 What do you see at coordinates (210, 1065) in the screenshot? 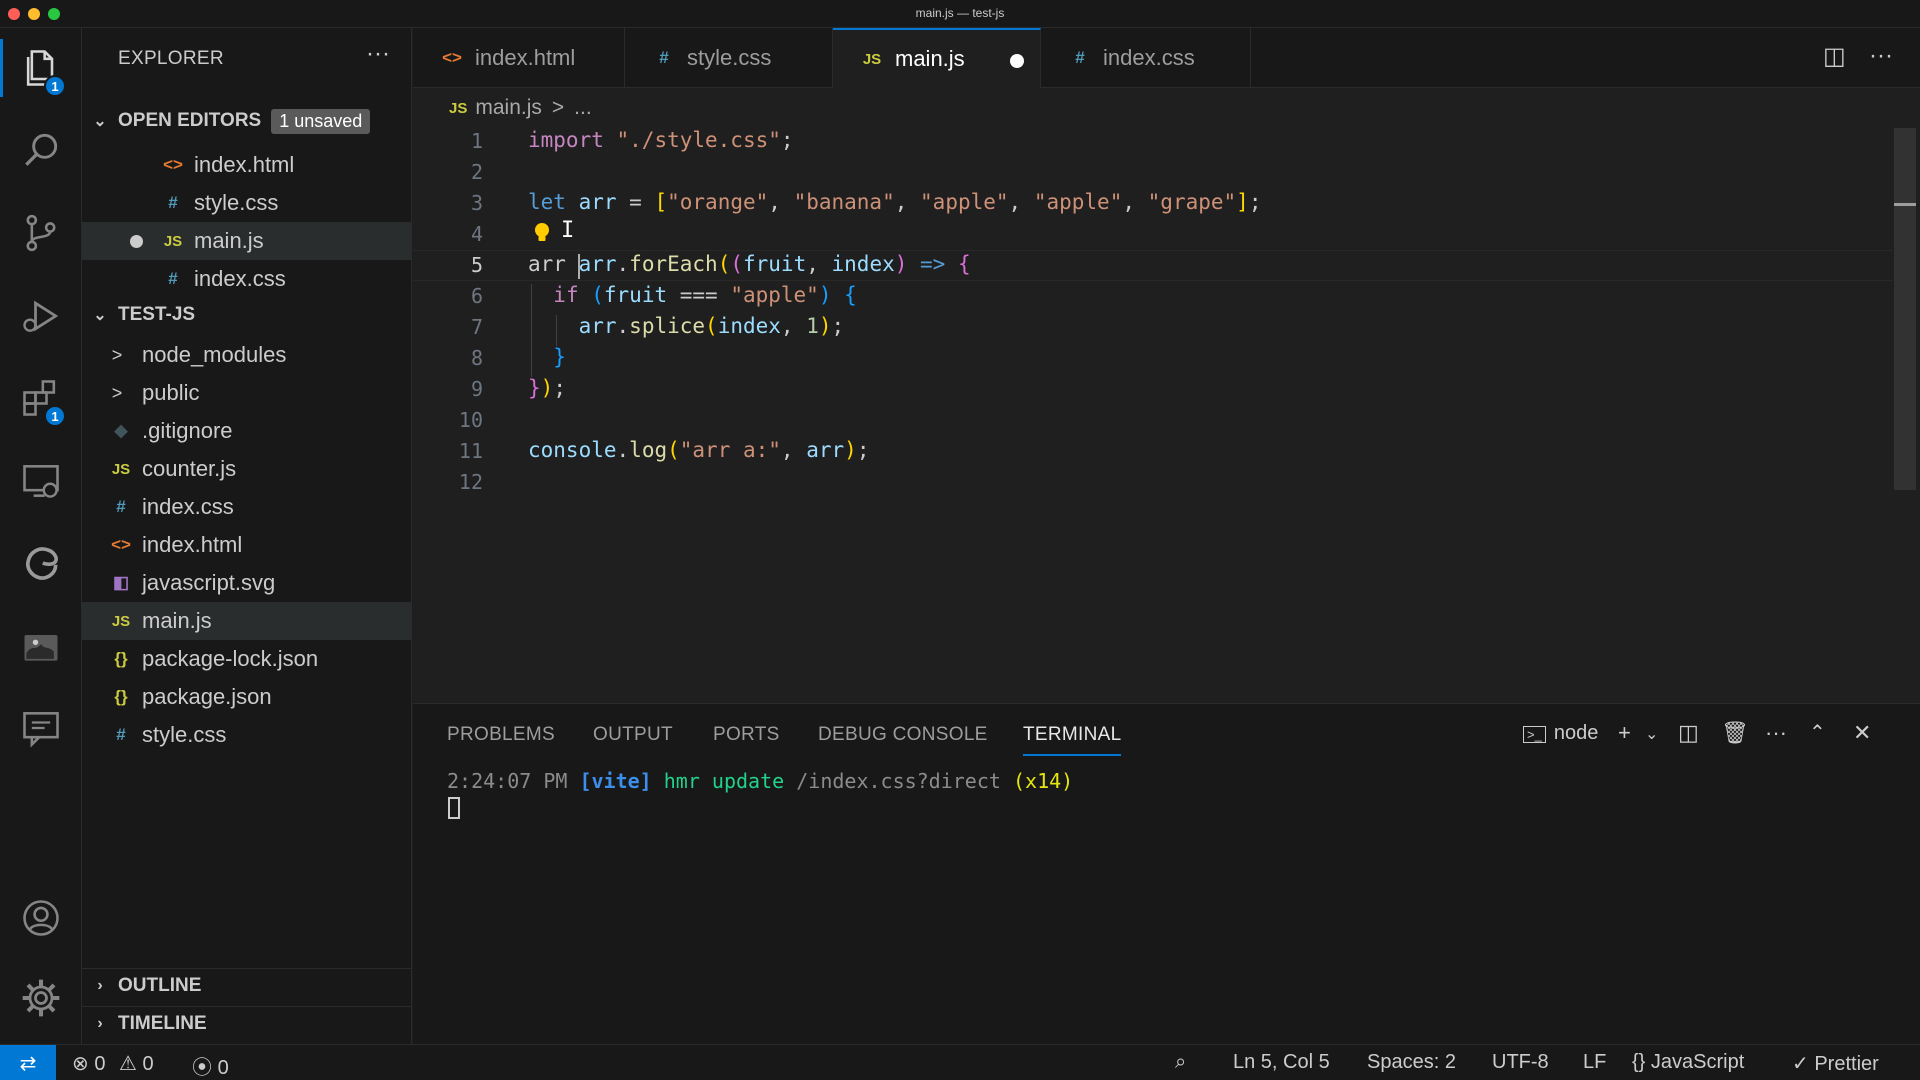
I see `ports-status: ⦿ 0` at bounding box center [210, 1065].